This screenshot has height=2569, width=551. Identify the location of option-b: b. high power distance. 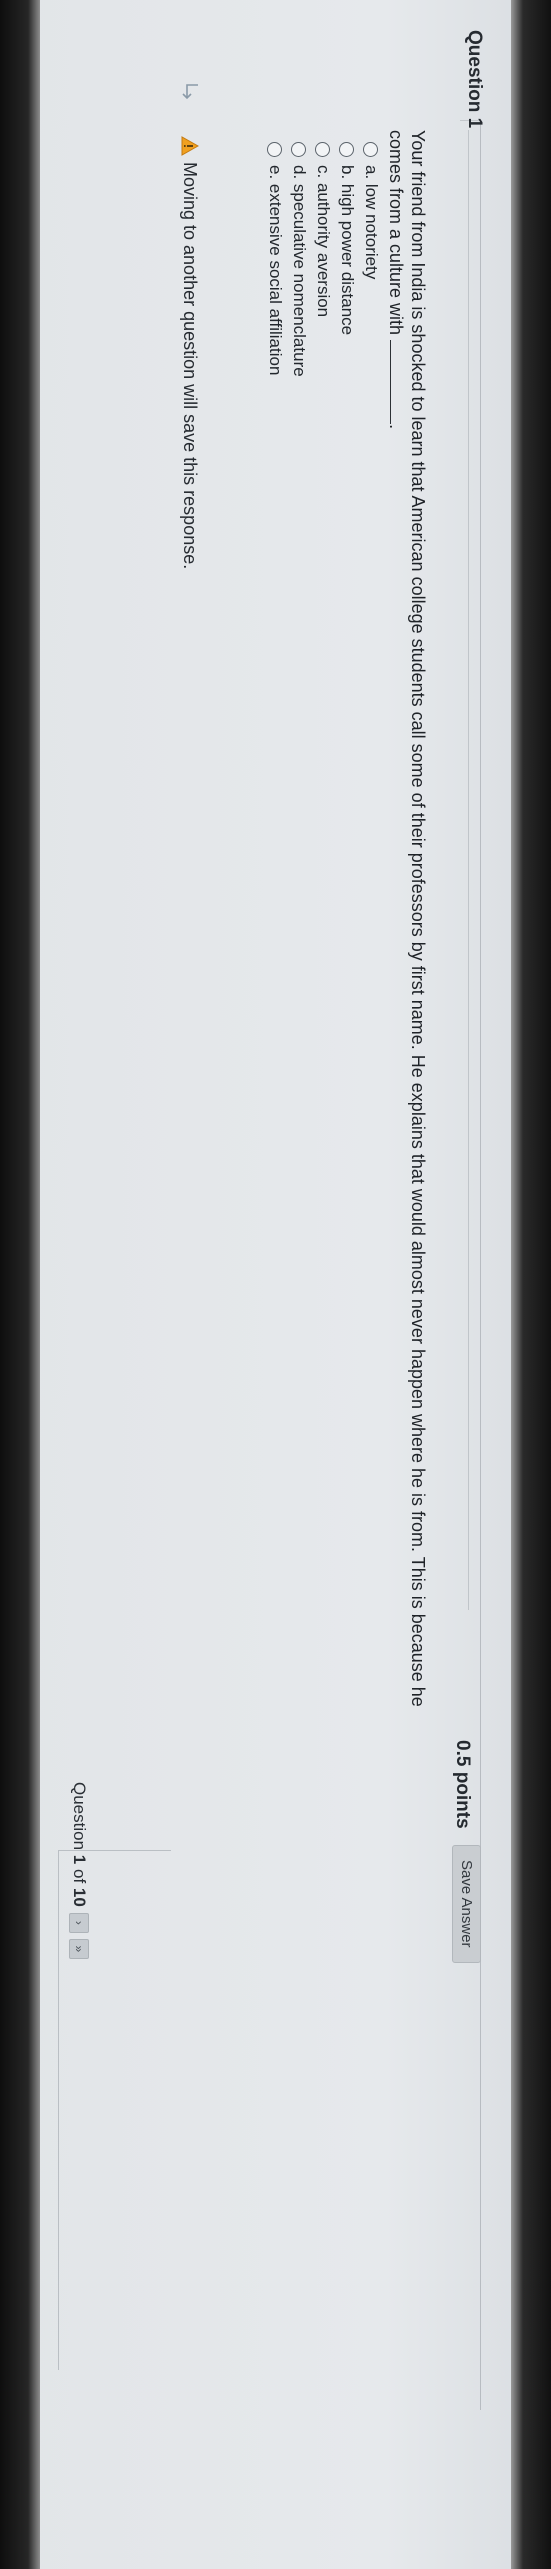
(347, 259).